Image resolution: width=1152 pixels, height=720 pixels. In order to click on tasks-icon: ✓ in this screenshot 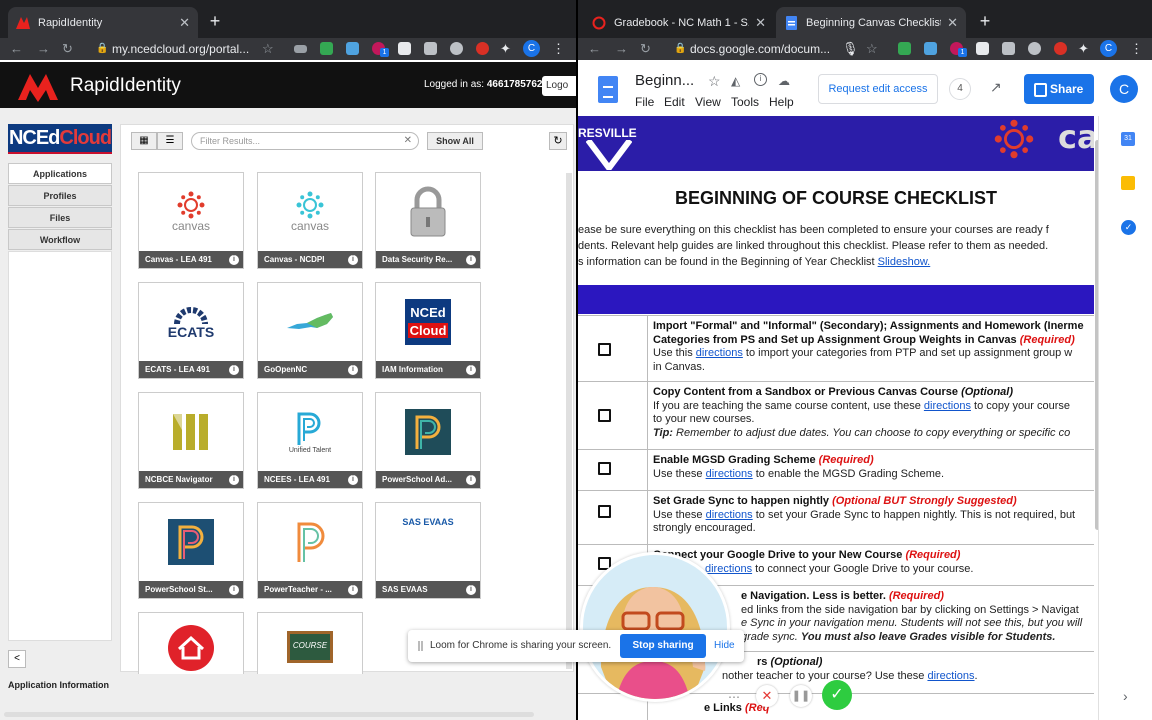, I will do `click(1128, 227)`.